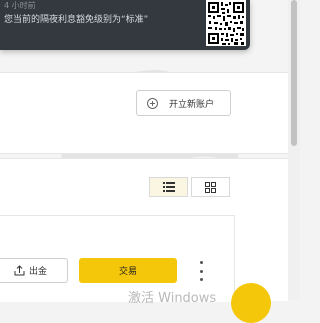 Image resolution: width=320 pixels, height=323 pixels. I want to click on activate-windows-watermark: 激活 Windows, so click(172, 298).